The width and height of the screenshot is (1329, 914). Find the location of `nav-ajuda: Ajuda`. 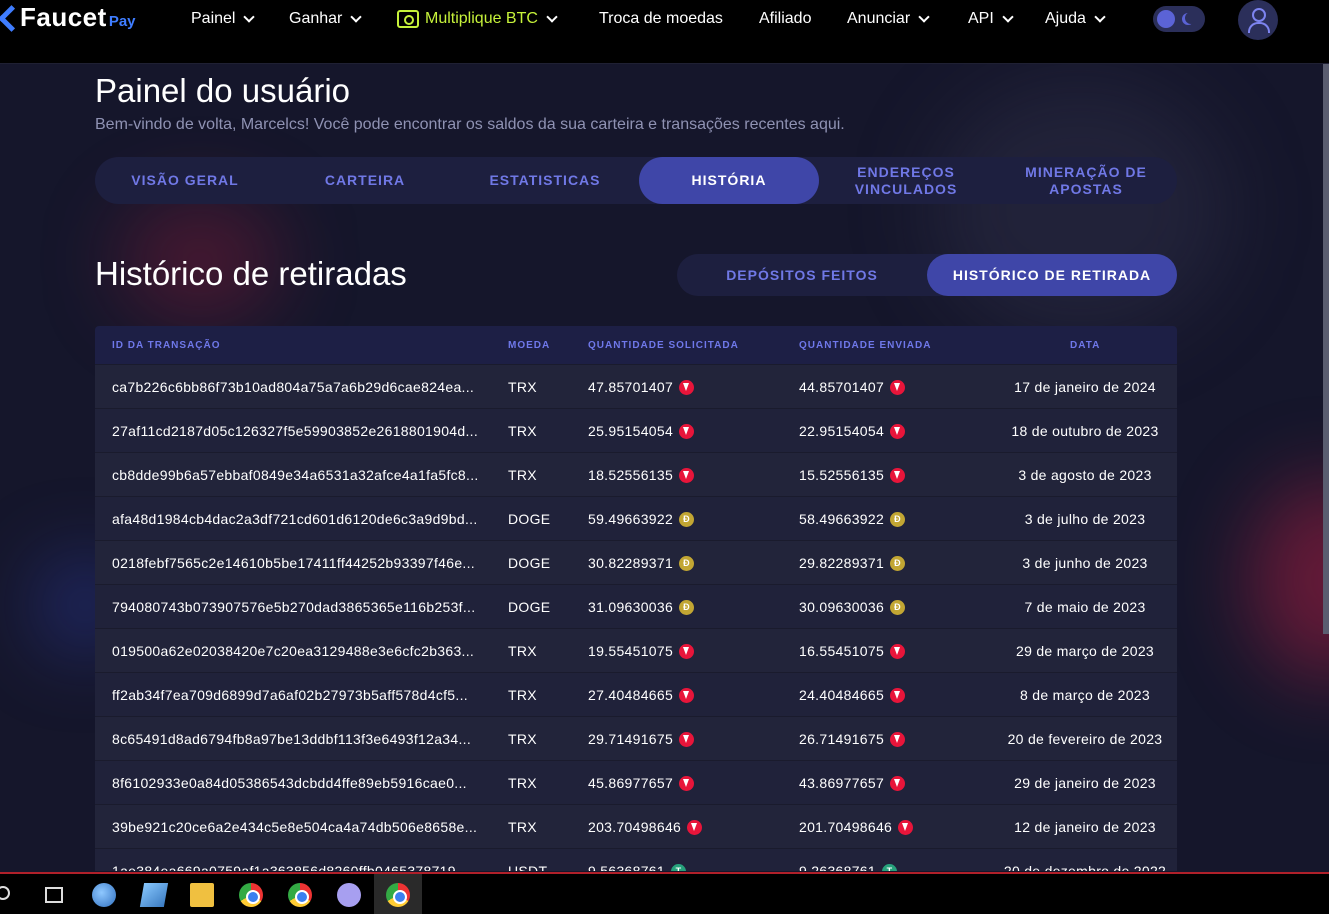

nav-ajuda: Ajuda is located at coordinates (1075, 19).